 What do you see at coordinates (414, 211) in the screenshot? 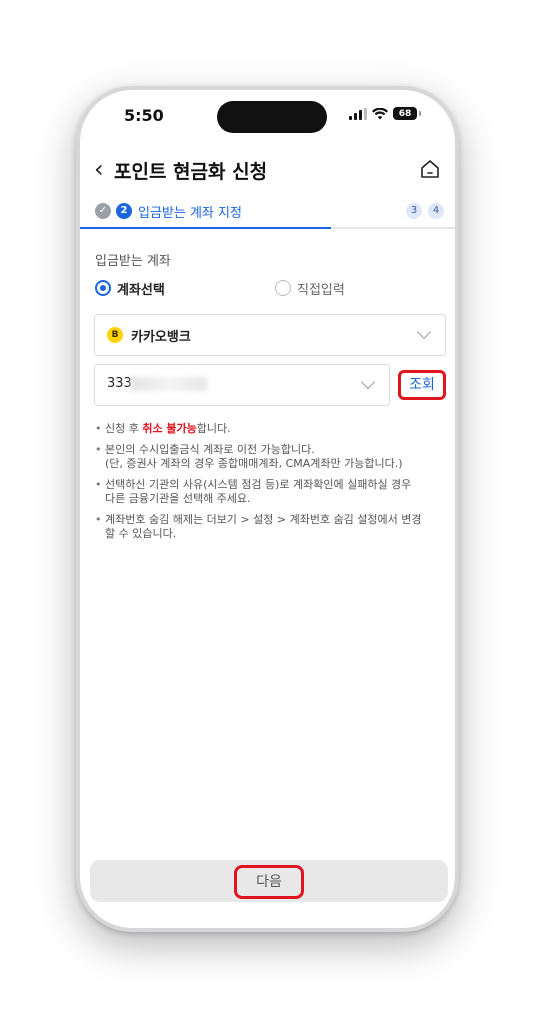
I see `step-3: 3` at bounding box center [414, 211].